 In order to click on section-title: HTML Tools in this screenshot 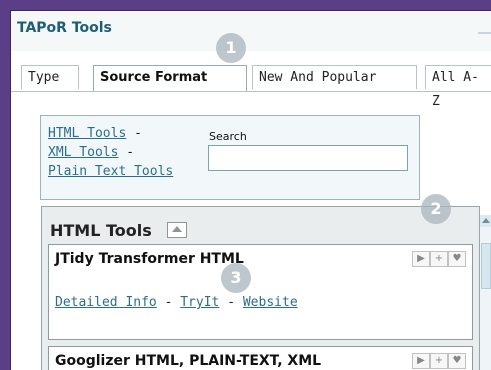, I will do `click(101, 230)`.